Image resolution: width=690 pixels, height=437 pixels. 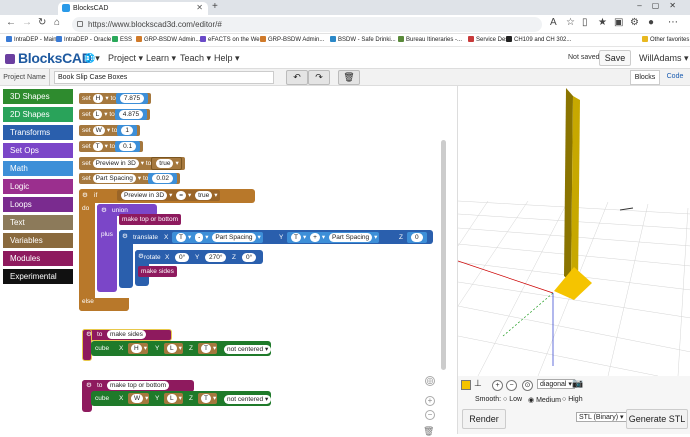 I want to click on project-name-input: Book Slip Case Boxes, so click(x=164, y=77).